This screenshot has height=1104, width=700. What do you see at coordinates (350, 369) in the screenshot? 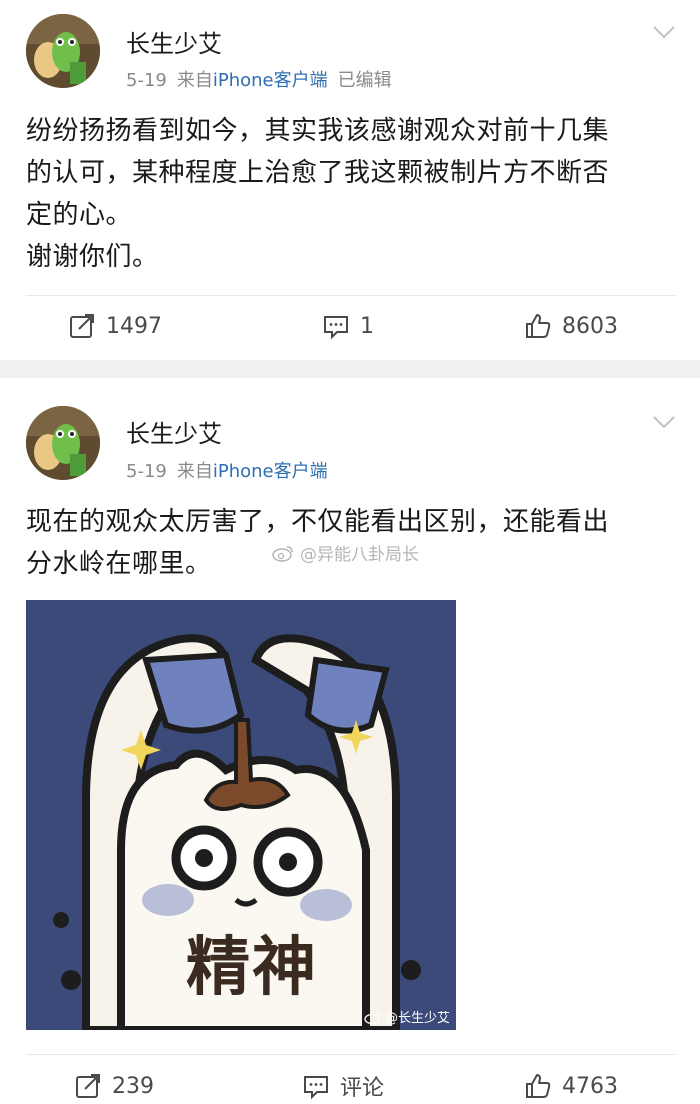
I see `feed-separator` at bounding box center [350, 369].